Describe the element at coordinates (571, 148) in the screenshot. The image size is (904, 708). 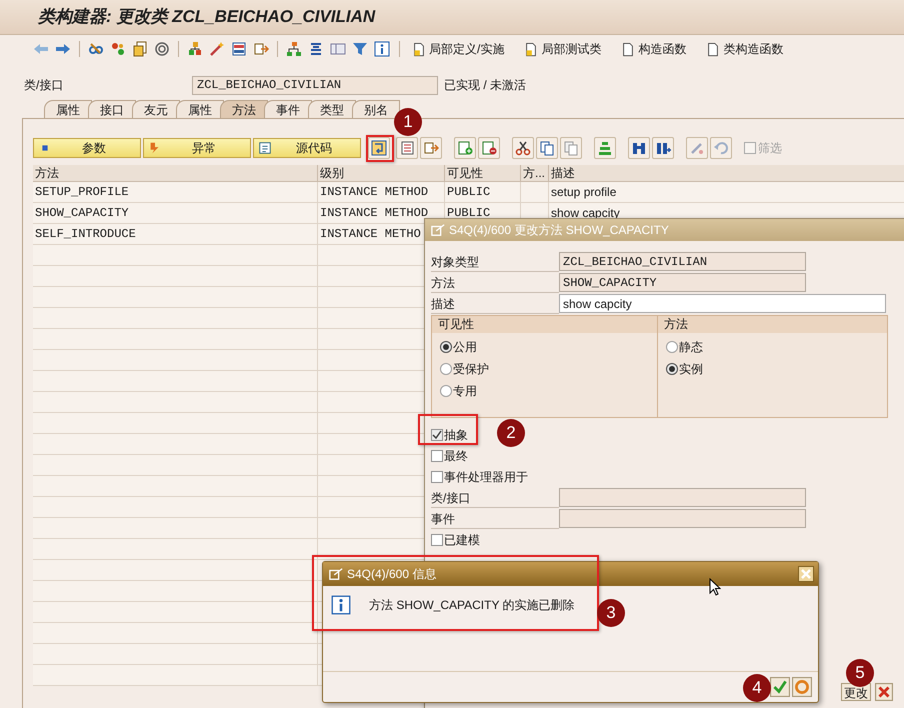
I see `paste-icon` at that location.